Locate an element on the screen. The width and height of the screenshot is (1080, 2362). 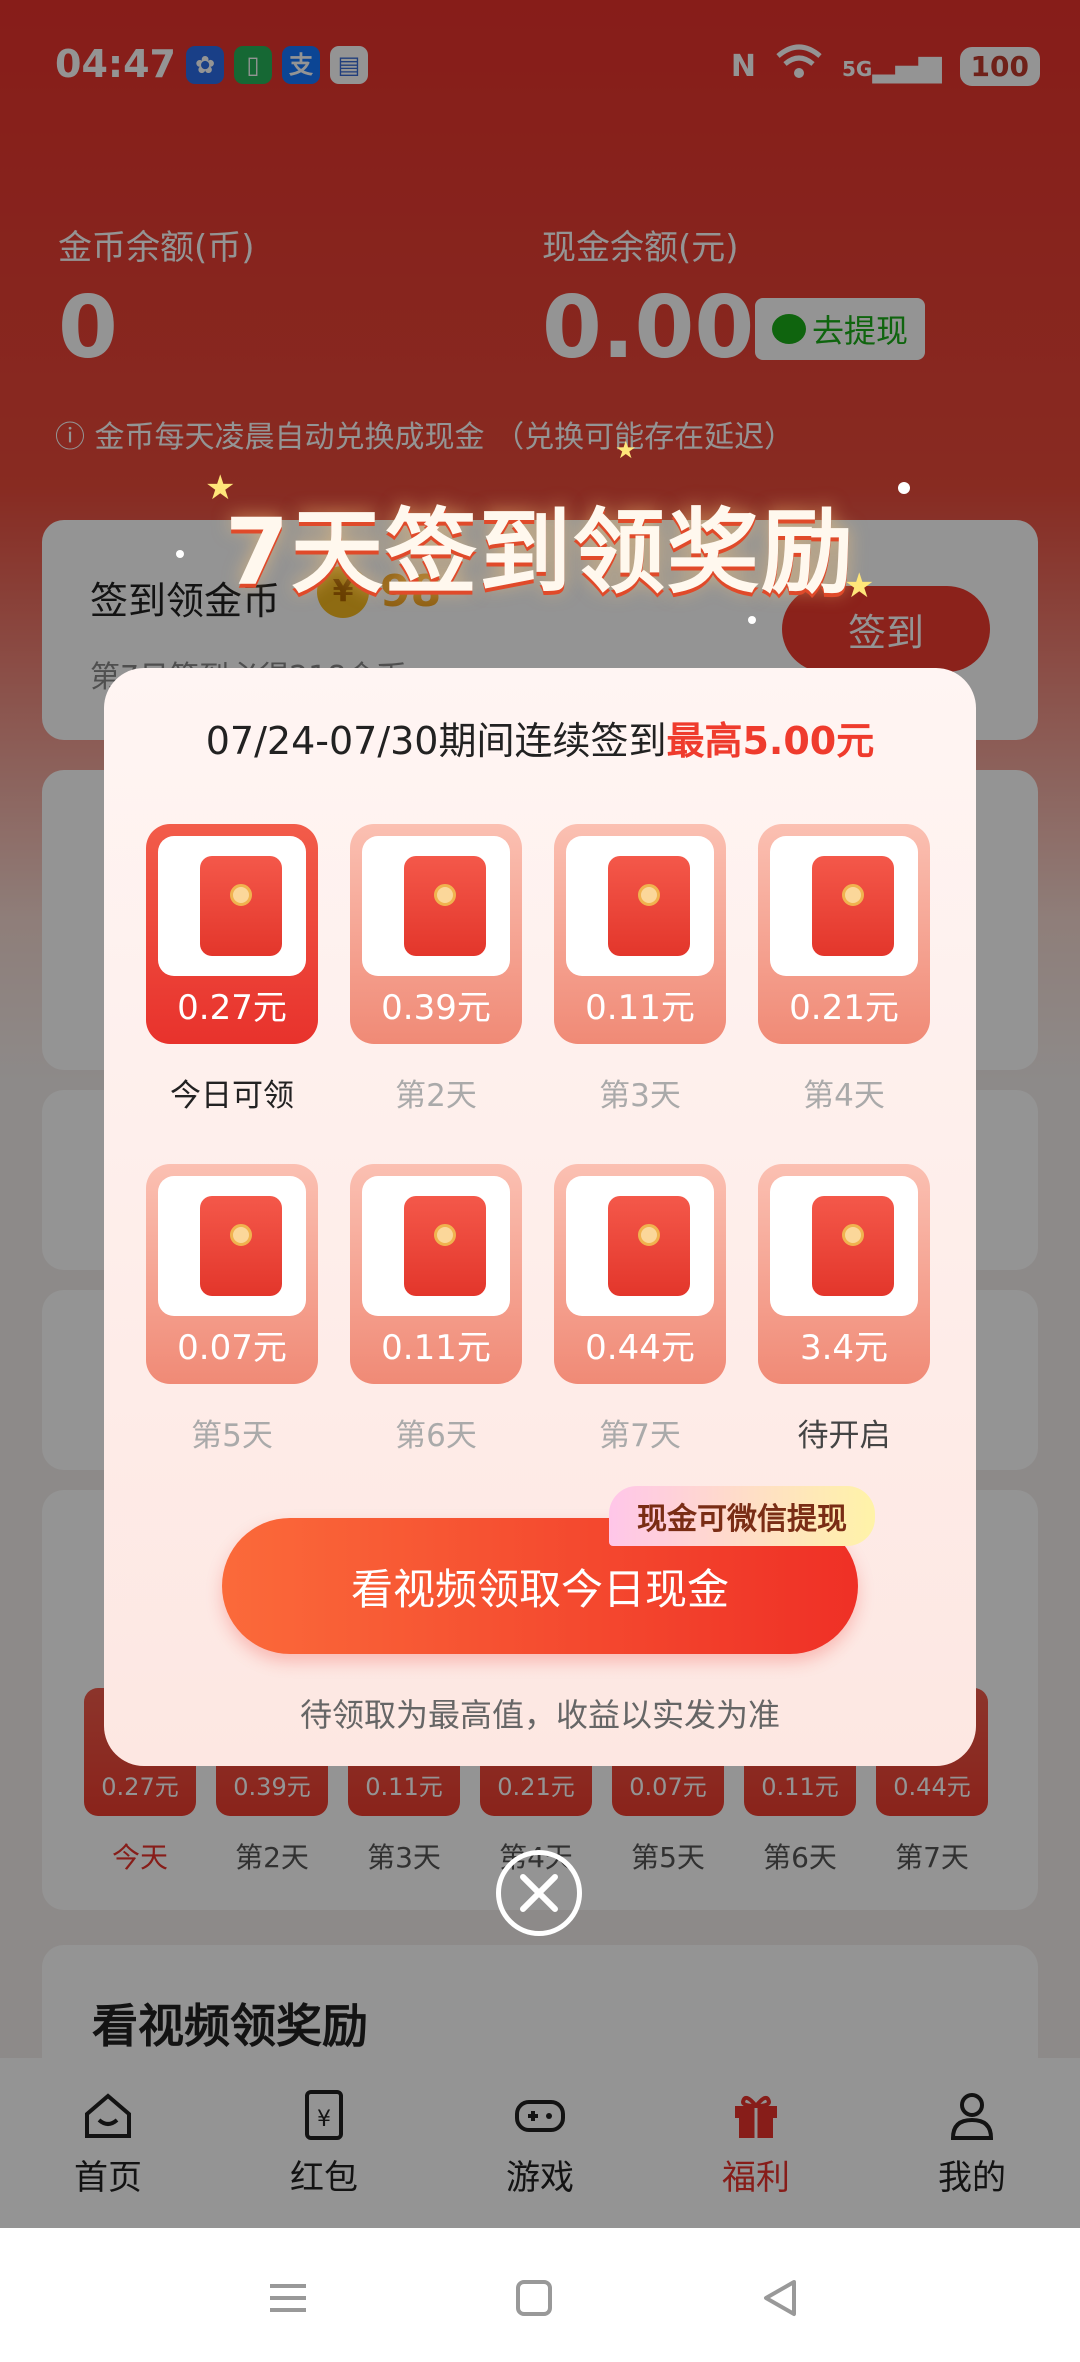
reward-label: 第2天 is located at coordinates (436, 1096).